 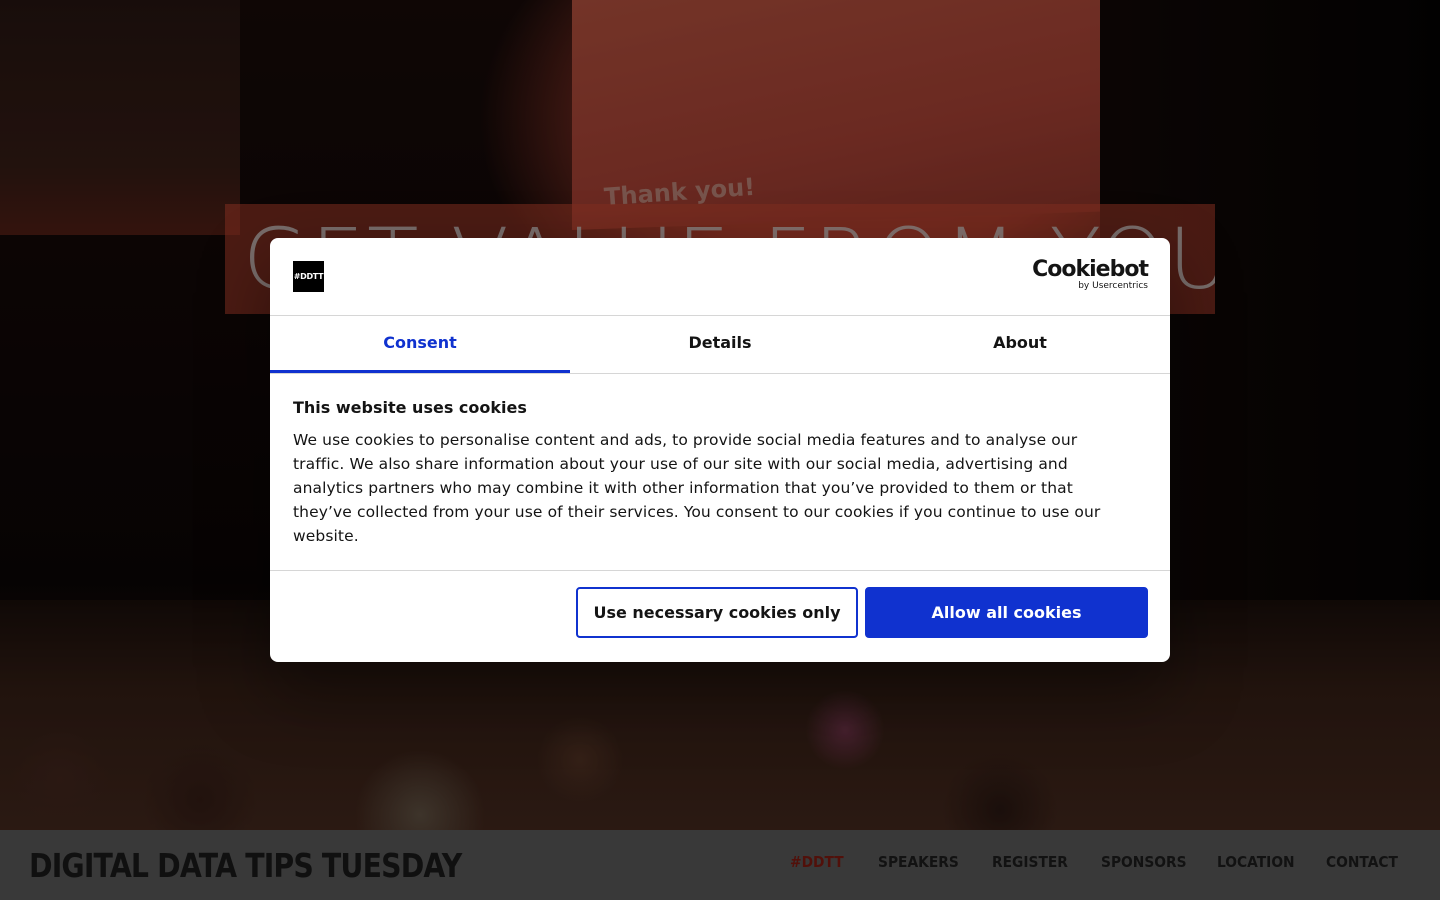 I want to click on ddtt-logo: #DDTT, so click(x=308, y=276).